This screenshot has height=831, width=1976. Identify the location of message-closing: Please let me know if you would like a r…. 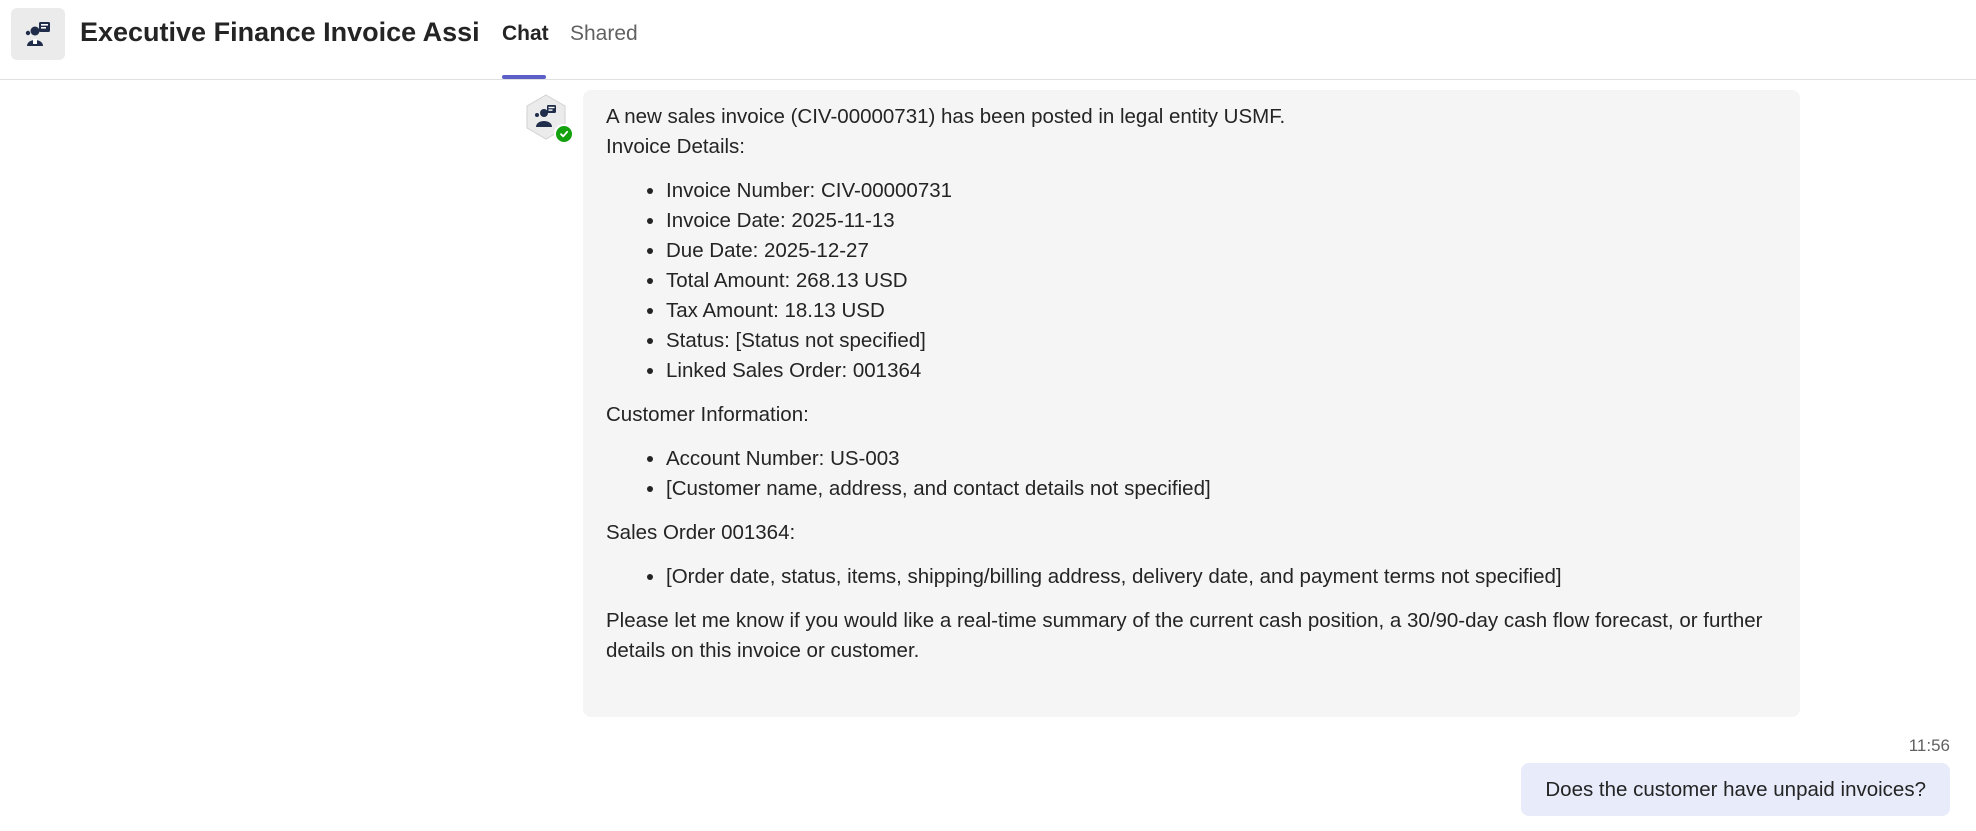
(1184, 635).